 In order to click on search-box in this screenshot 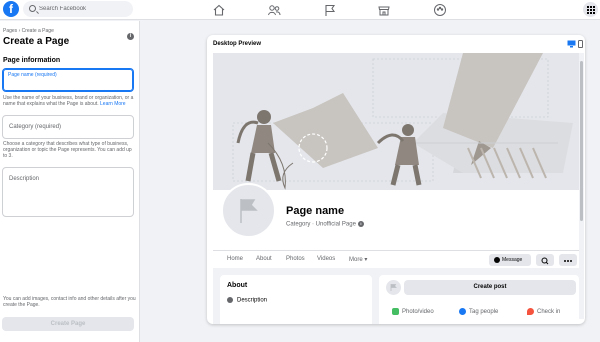, I will do `click(78, 9)`.